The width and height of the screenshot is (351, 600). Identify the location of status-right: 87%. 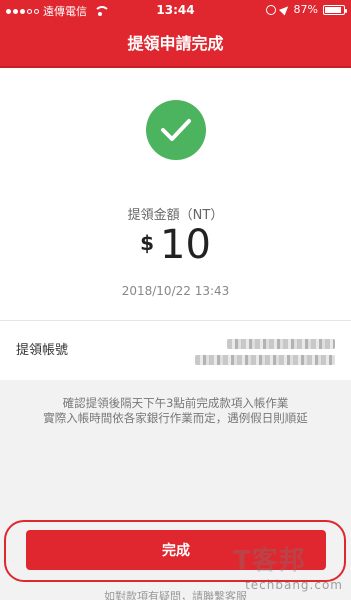
(306, 9).